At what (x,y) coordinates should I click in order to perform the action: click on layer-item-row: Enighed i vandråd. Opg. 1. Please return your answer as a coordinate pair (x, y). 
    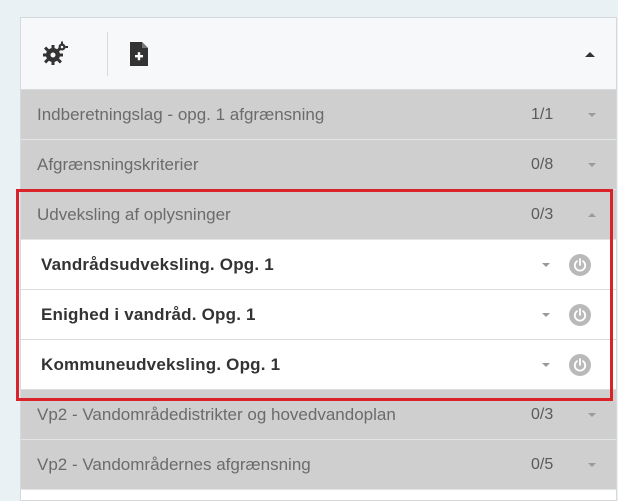
    Looking at the image, I should click on (318, 315).